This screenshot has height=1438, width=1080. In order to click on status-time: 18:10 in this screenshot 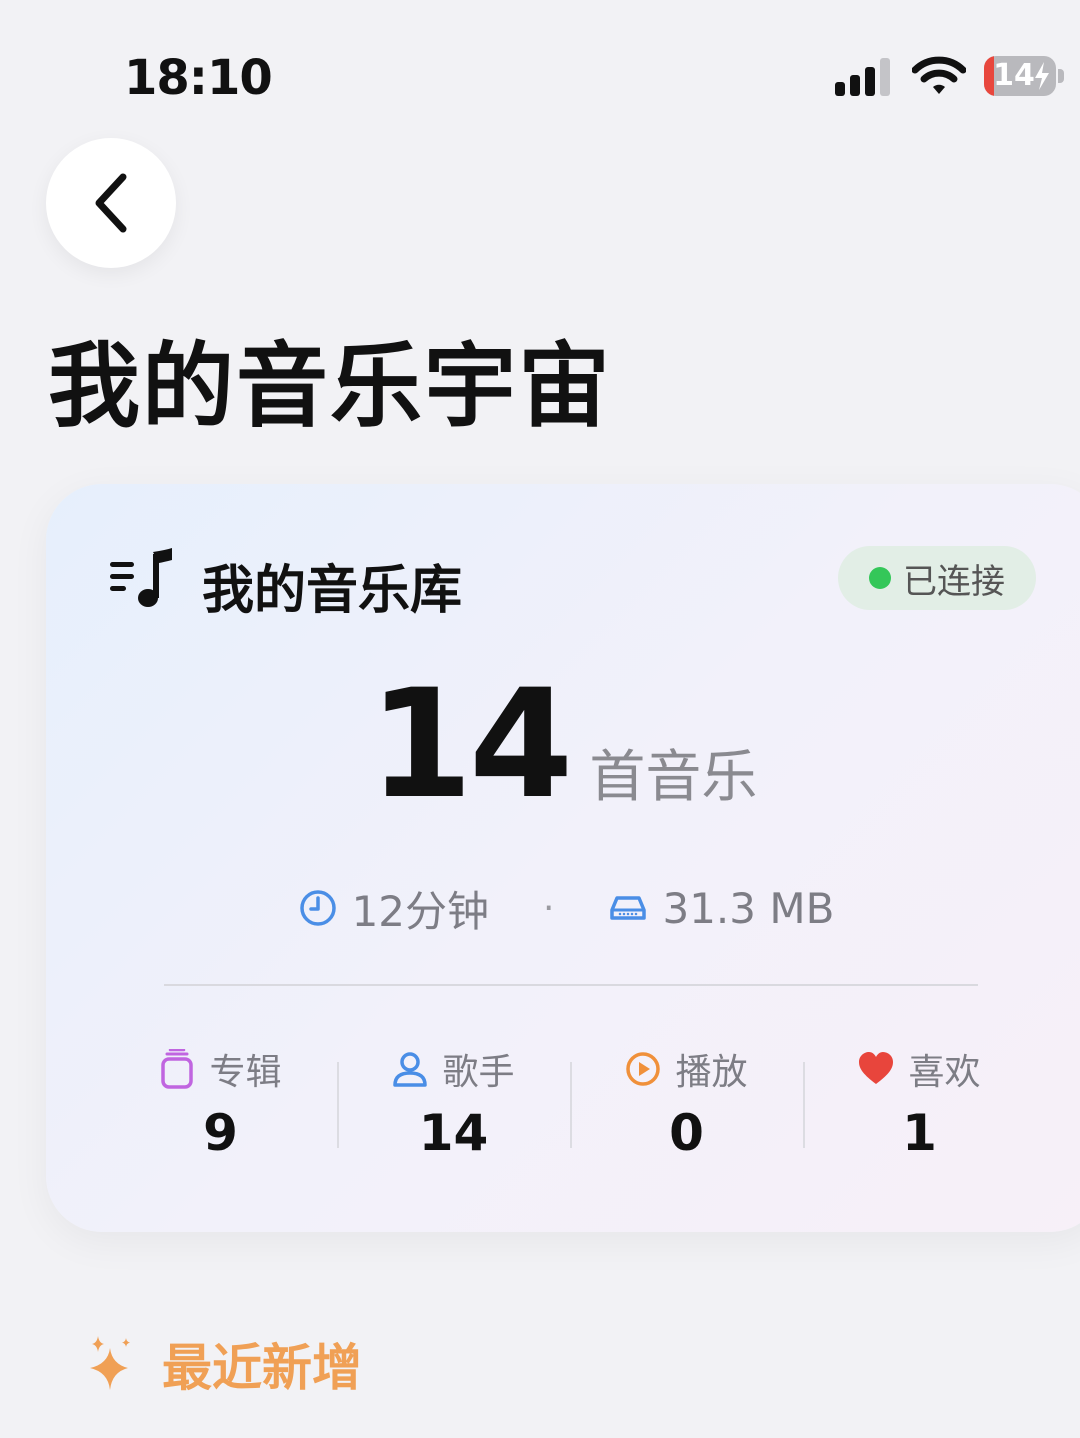, I will do `click(198, 78)`.